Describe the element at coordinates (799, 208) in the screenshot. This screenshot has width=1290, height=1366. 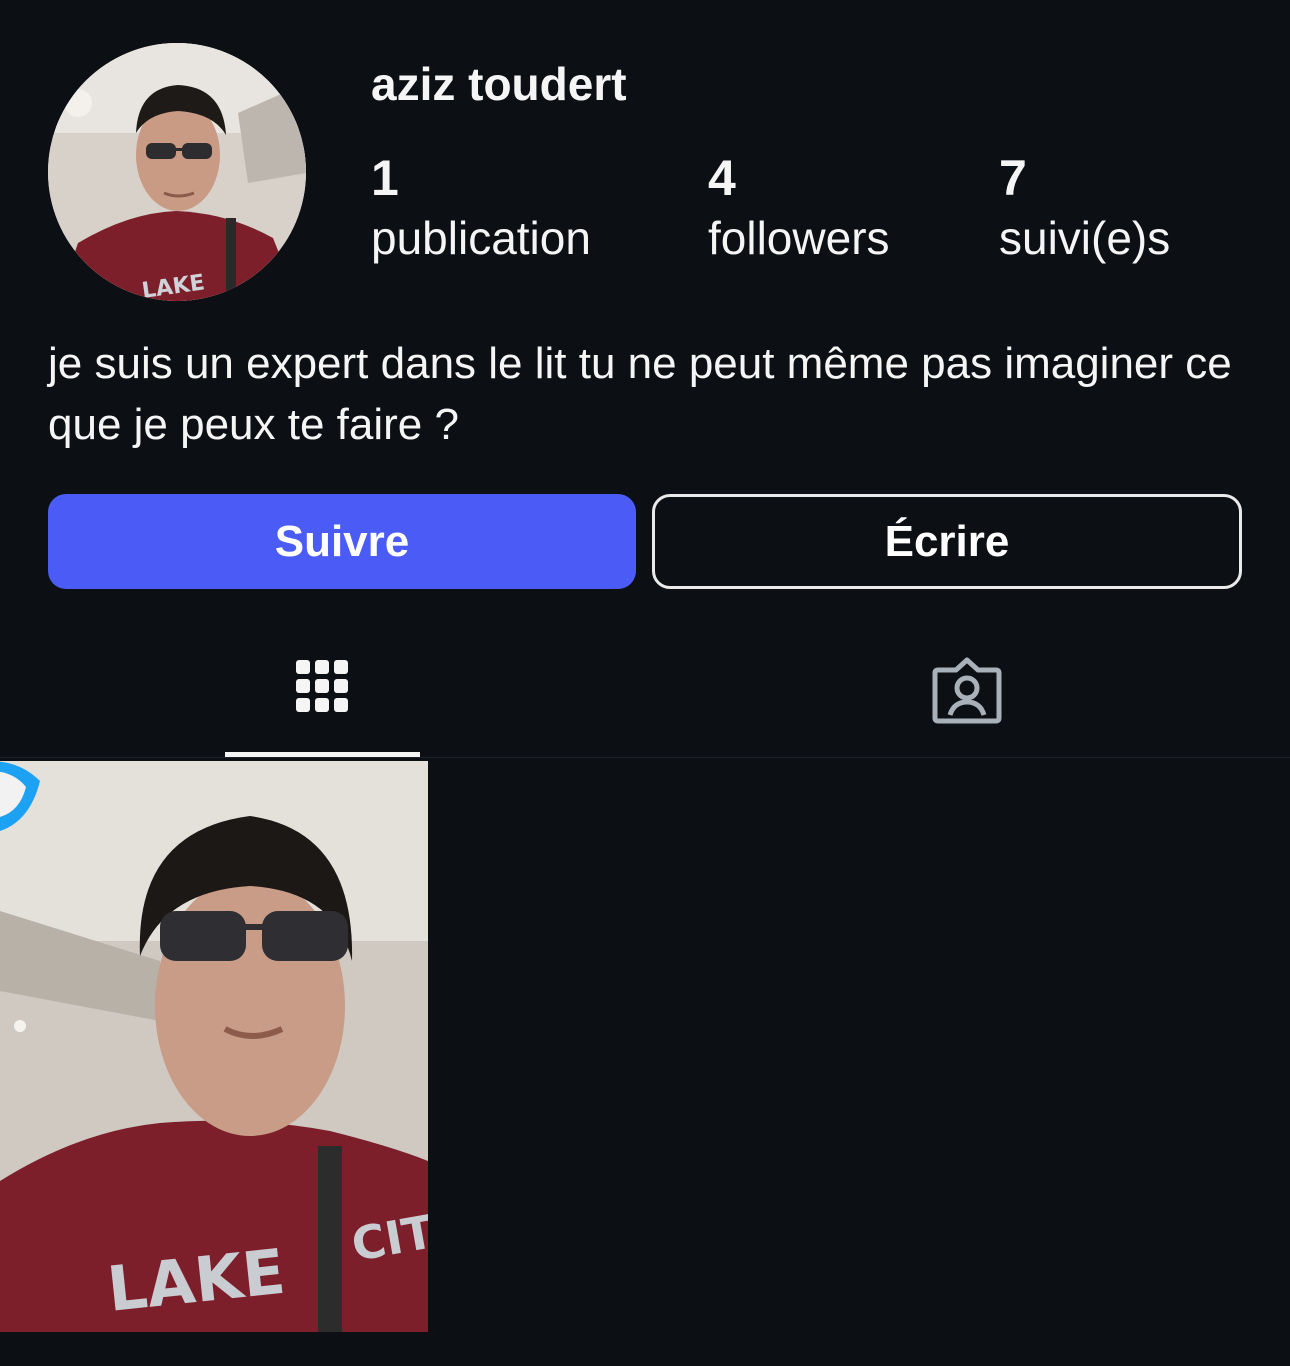
I see `stat-followers: 4 followers` at that location.